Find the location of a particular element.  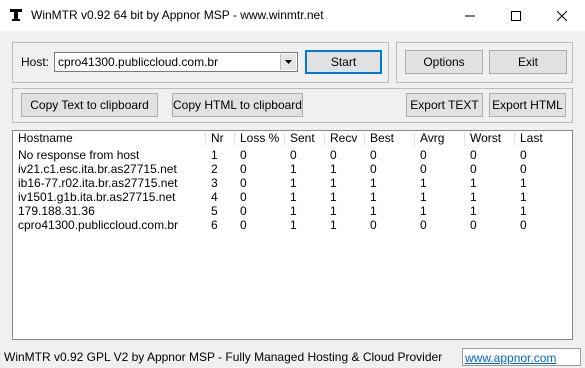

close-button is located at coordinates (562, 15).